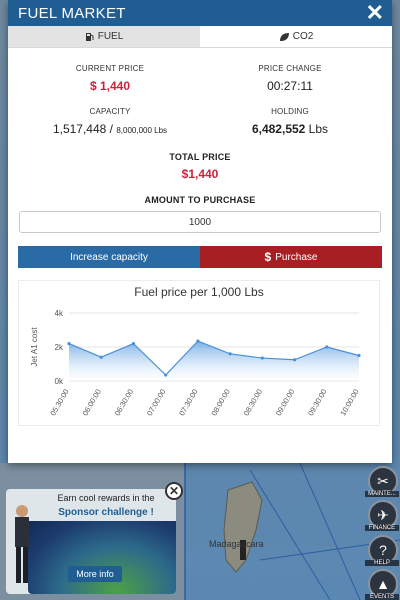  Describe the element at coordinates (174, 491) in the screenshot. I see `sponsor-close-icon: ✕` at that location.